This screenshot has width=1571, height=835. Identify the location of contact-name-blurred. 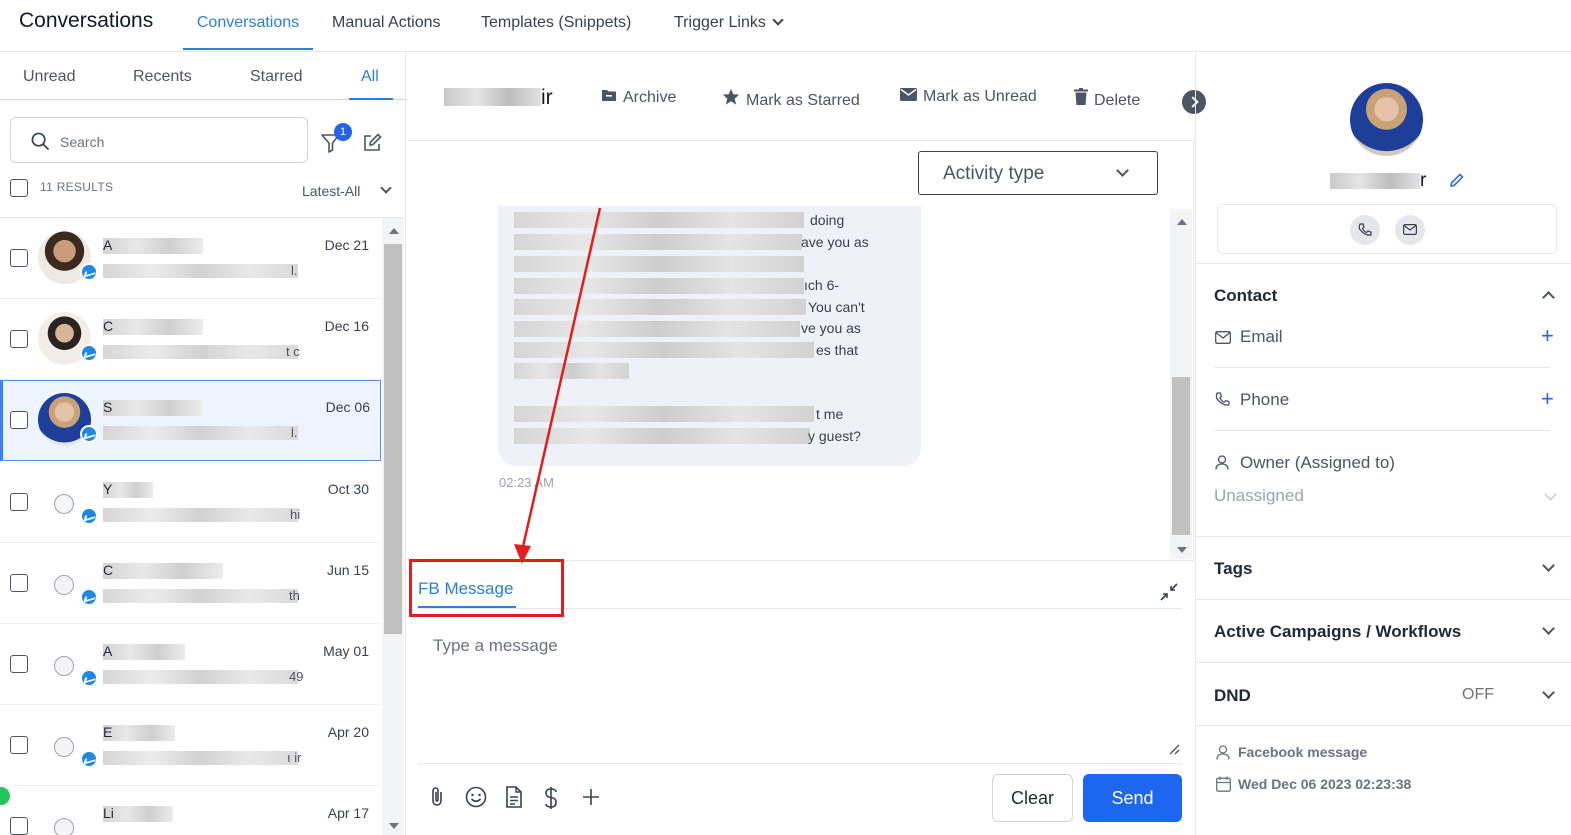
(153, 327).